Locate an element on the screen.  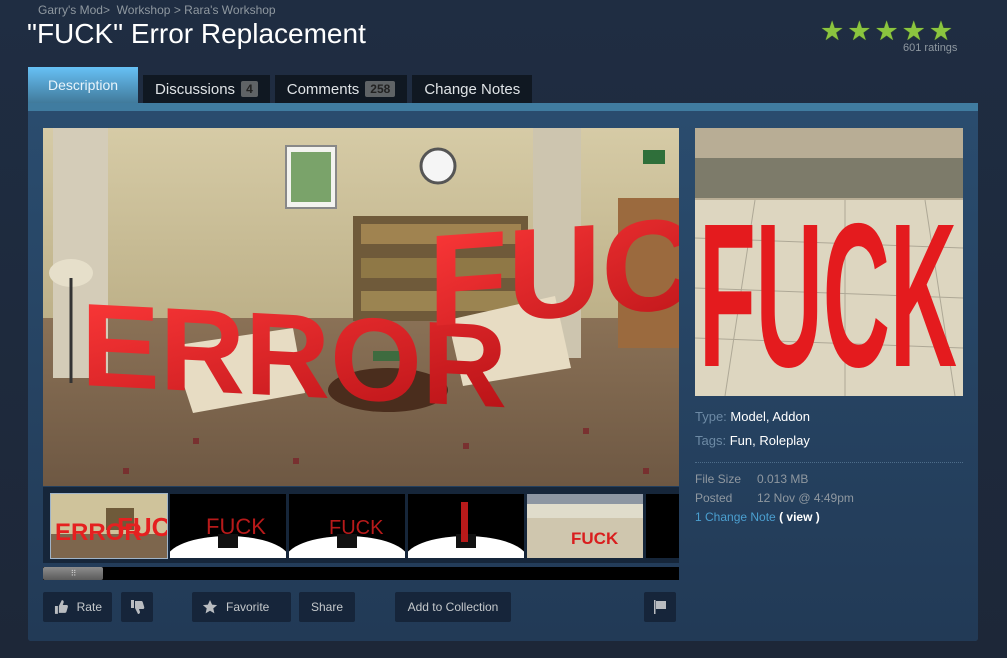
breadcrumb-raras-workshop: Rara's Workshop is located at coordinates (229, 10).